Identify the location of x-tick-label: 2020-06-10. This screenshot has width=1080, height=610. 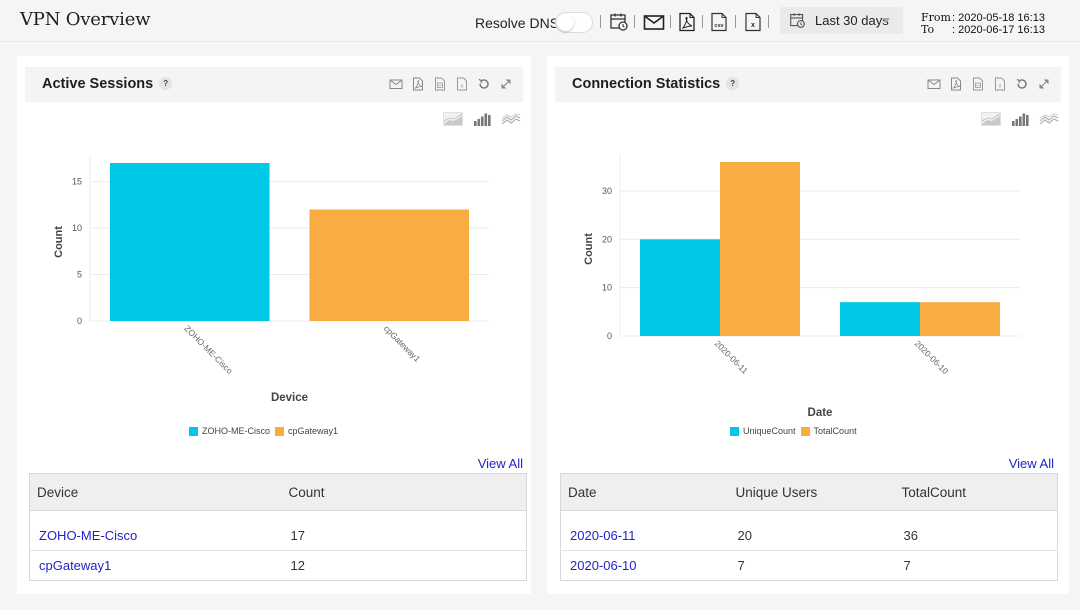
(932, 357).